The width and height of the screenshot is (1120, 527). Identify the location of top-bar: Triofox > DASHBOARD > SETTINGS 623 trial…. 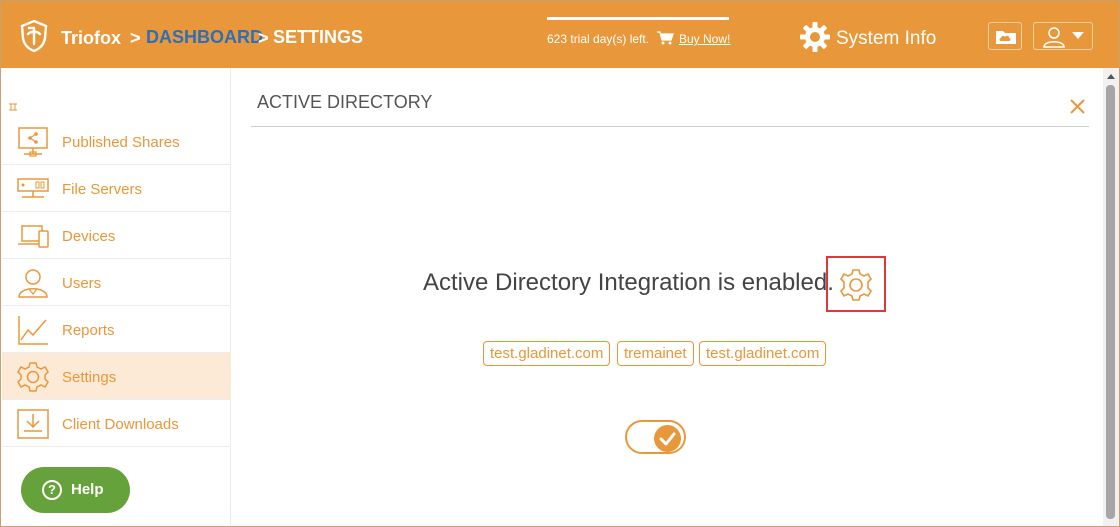
(560, 34).